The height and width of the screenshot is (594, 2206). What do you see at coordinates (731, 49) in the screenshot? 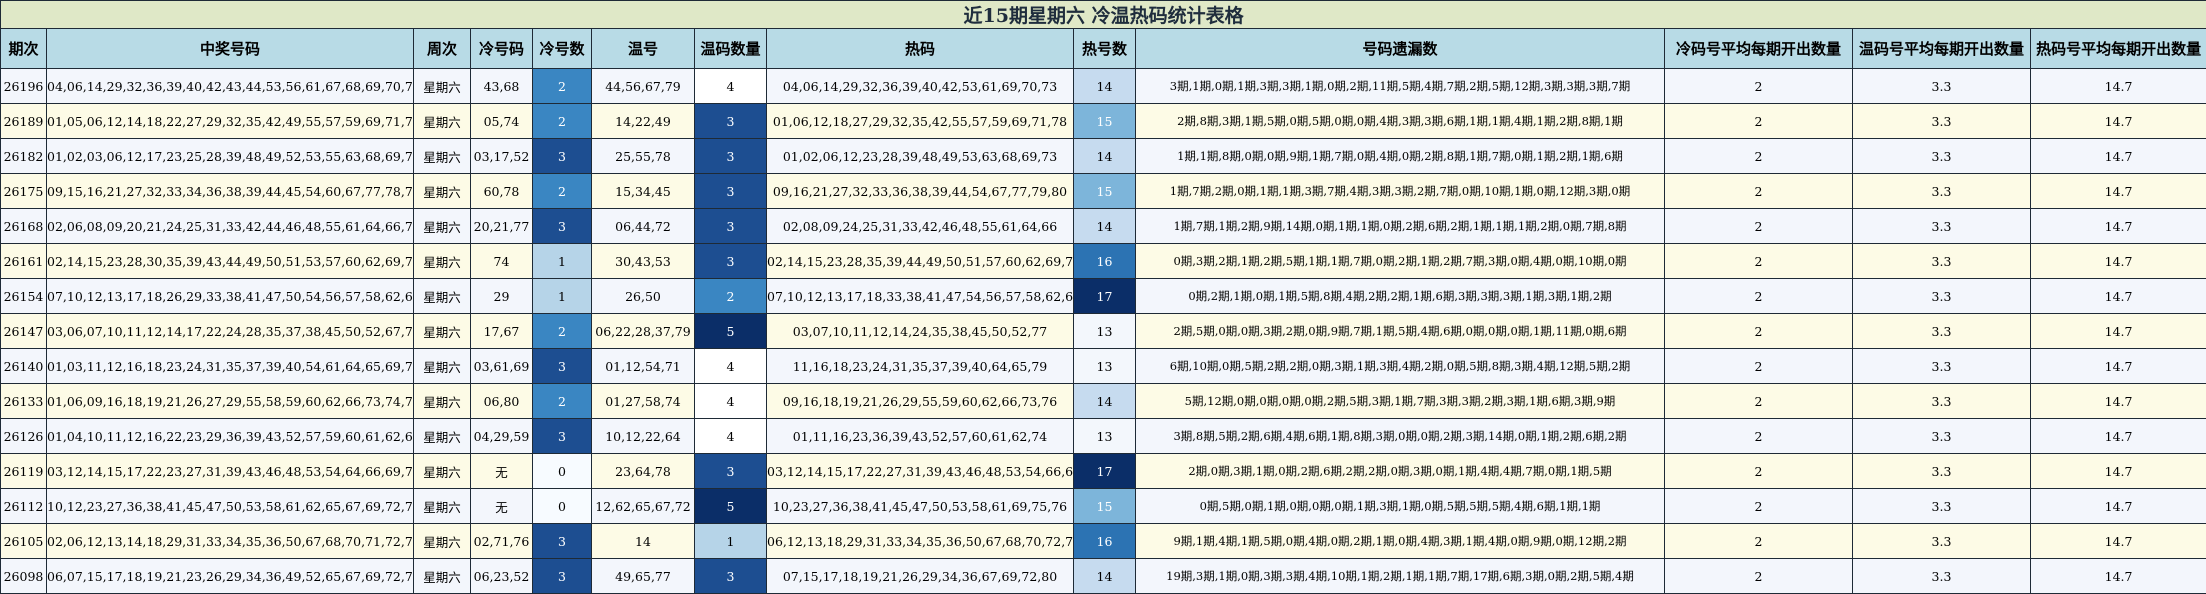
I see `header-warm-count: 温码数量` at bounding box center [731, 49].